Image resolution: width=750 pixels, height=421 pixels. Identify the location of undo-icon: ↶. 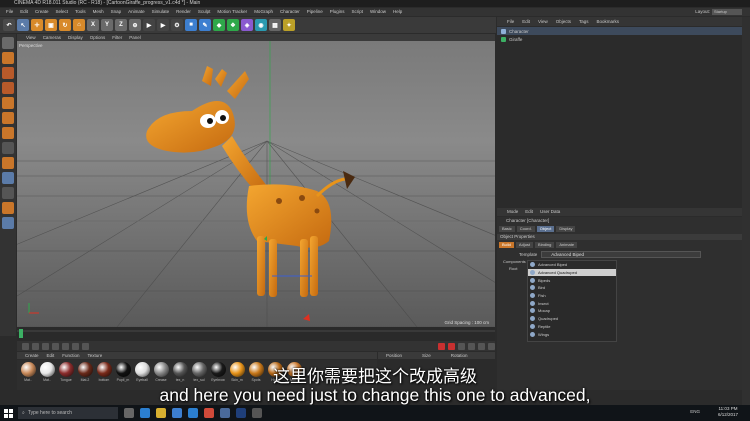
(9, 25).